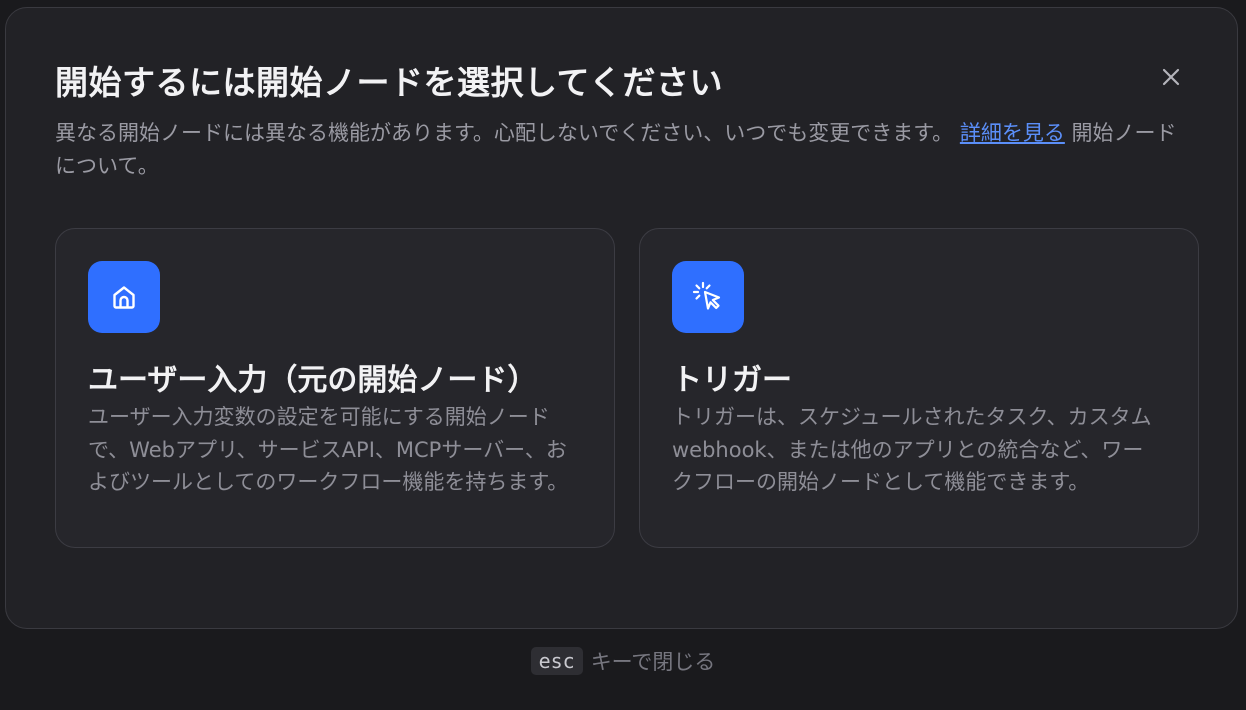 This screenshot has width=1246, height=710. Describe the element at coordinates (1012, 133) in the screenshot. I see `learn-more-link: 詳細を見る` at that location.